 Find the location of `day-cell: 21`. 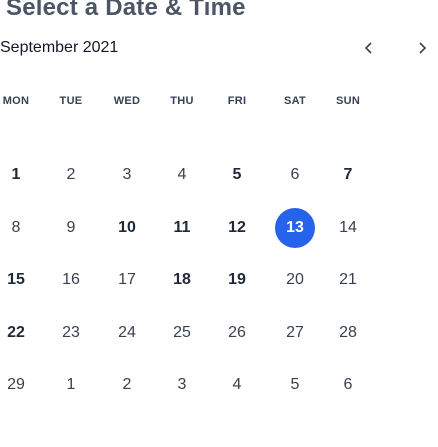

day-cell: 21 is located at coordinates (348, 280).